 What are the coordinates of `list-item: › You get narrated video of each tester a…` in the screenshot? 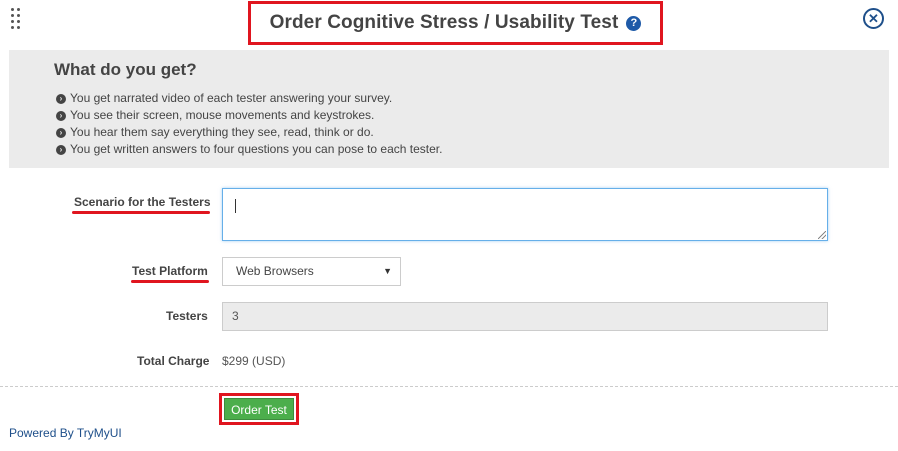 It's located at (249, 98).